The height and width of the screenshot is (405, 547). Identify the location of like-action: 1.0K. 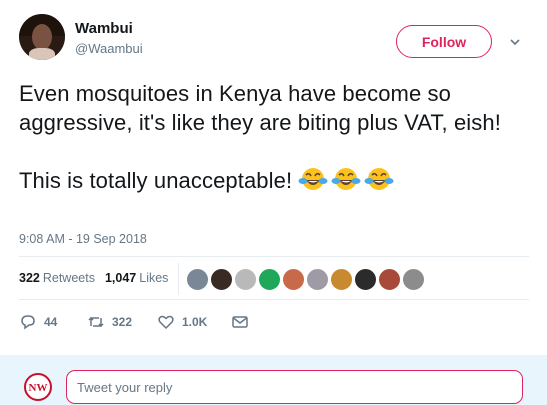
(194, 322).